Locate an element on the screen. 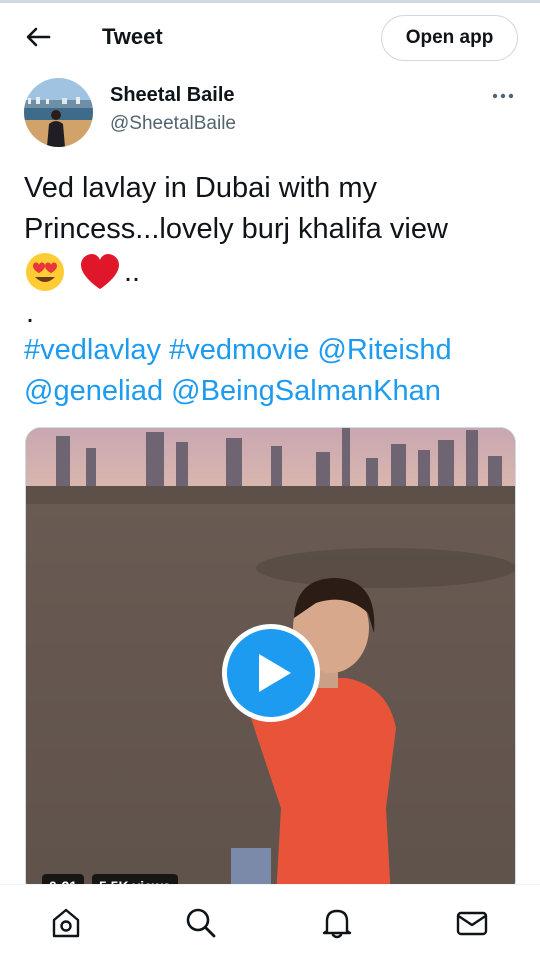 The width and height of the screenshot is (540, 960). play-icon is located at coordinates (275, 673).